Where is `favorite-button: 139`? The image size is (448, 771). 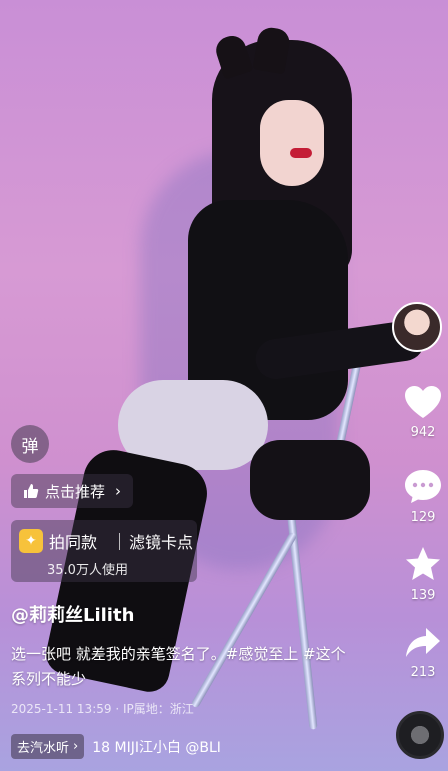
favorite-button: 139 is located at coordinates (418, 574).